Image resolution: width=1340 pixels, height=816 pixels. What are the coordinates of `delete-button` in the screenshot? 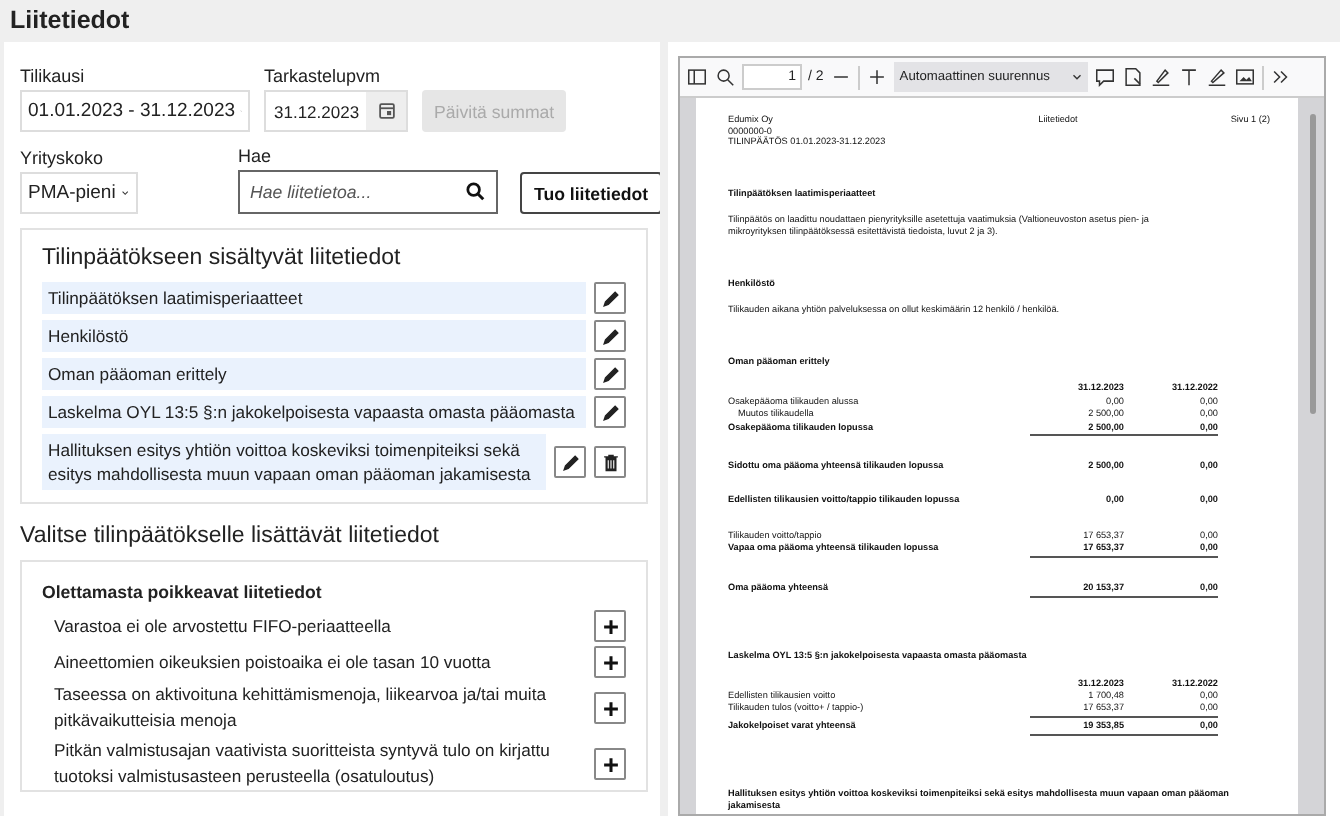 It's located at (610, 462).